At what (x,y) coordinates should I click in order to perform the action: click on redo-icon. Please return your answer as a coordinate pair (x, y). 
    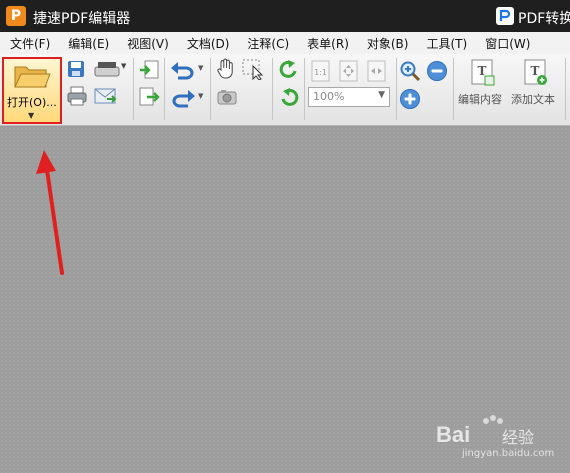
    Looking at the image, I should click on (183, 98).